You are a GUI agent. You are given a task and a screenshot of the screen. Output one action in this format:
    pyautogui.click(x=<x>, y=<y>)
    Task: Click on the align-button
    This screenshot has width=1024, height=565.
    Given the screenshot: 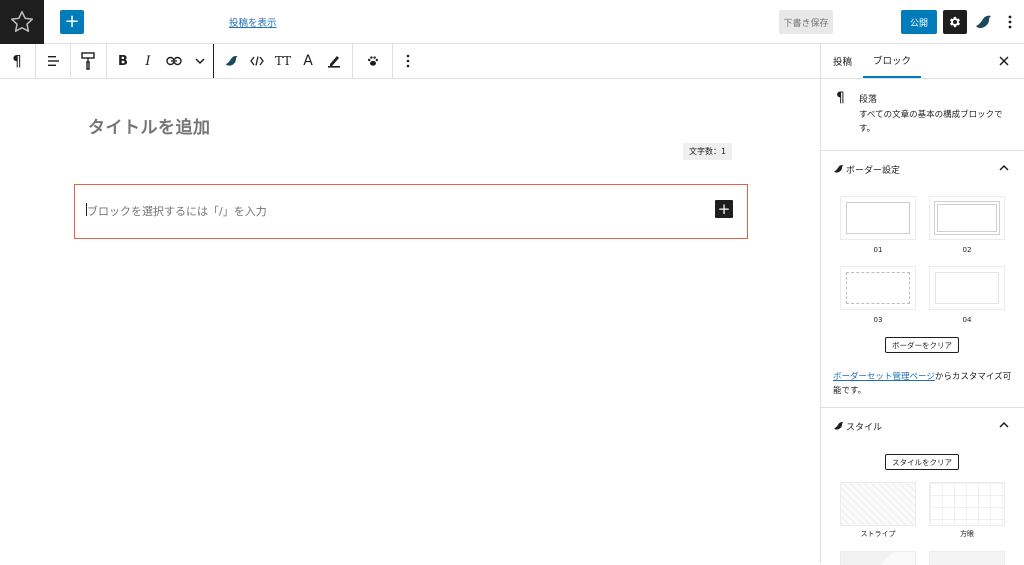 What is the action you would take?
    pyautogui.click(x=53, y=61)
    